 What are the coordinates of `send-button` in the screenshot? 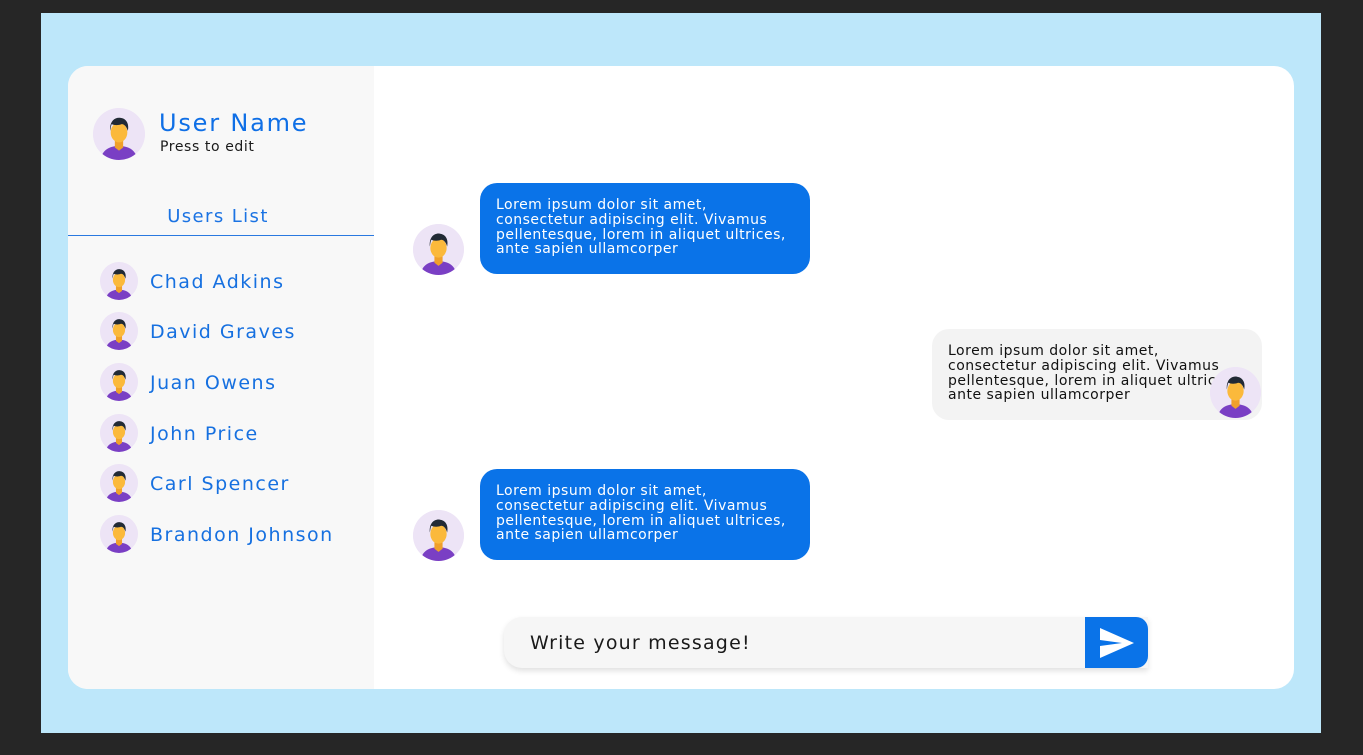 It's located at (1116, 642).